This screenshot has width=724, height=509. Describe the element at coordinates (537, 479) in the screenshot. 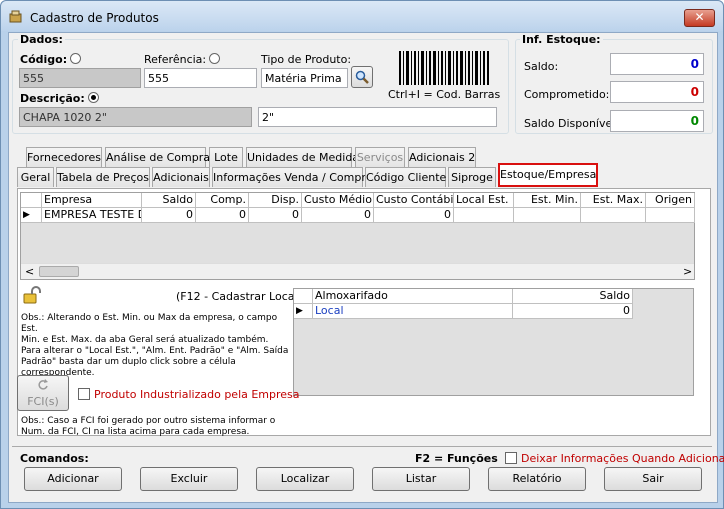

I see `relatorio-button: Relatório` at that location.